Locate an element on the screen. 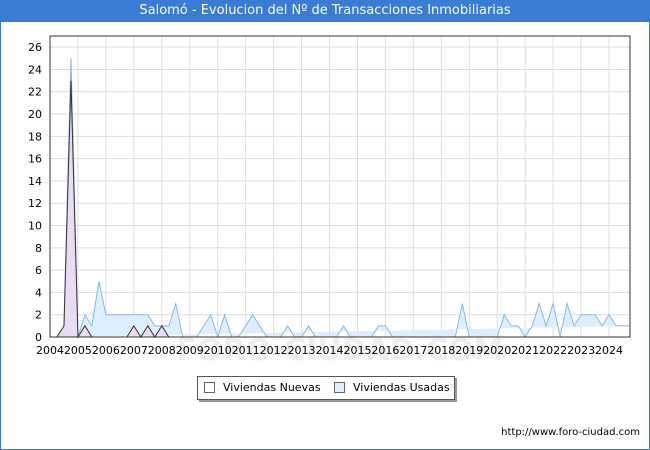 This screenshot has height=450, width=650. y-tick-label-2: 2 is located at coordinates (38, 315).